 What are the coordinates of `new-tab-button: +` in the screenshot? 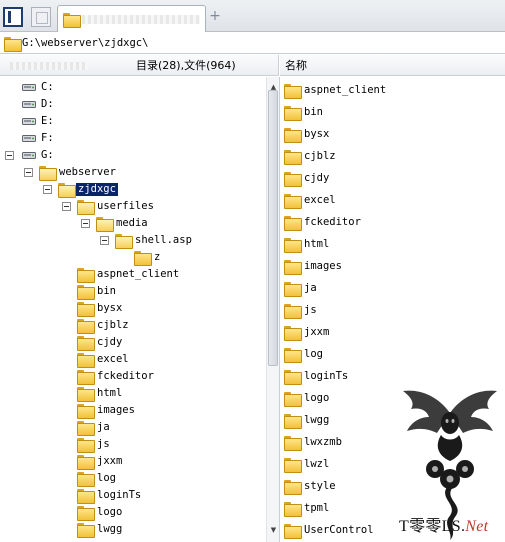 It's located at (215, 16).